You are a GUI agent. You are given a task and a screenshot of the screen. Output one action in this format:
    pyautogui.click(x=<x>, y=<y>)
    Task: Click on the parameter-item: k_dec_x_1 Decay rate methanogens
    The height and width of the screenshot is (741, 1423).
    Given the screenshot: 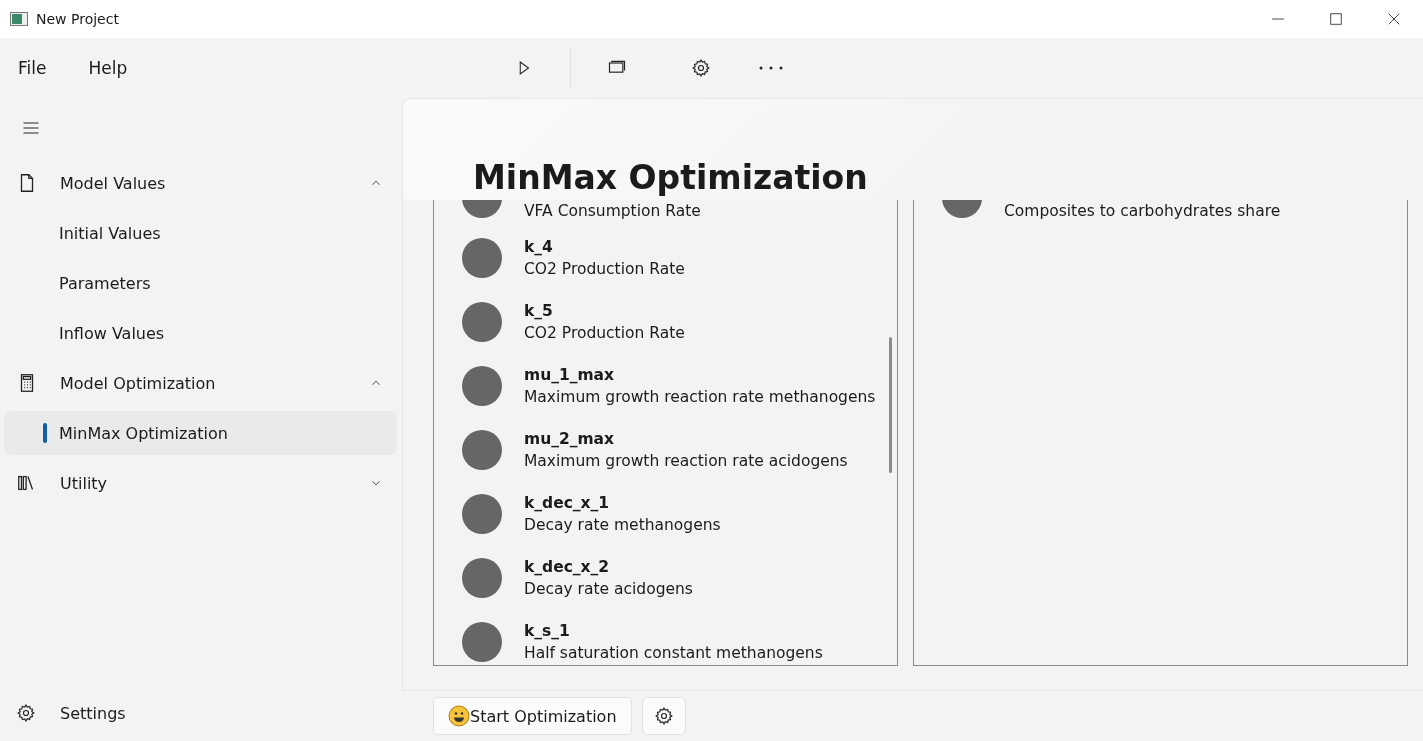 What is the action you would take?
    pyautogui.click(x=665, y=514)
    